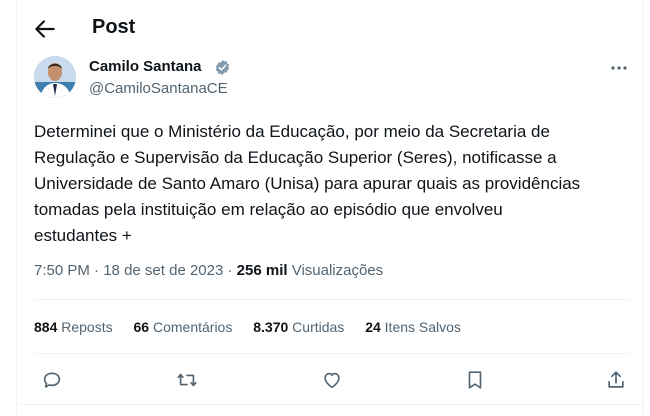 The width and height of the screenshot is (650, 416). What do you see at coordinates (145, 66) in the screenshot?
I see `author-name: Camilo Santana` at bounding box center [145, 66].